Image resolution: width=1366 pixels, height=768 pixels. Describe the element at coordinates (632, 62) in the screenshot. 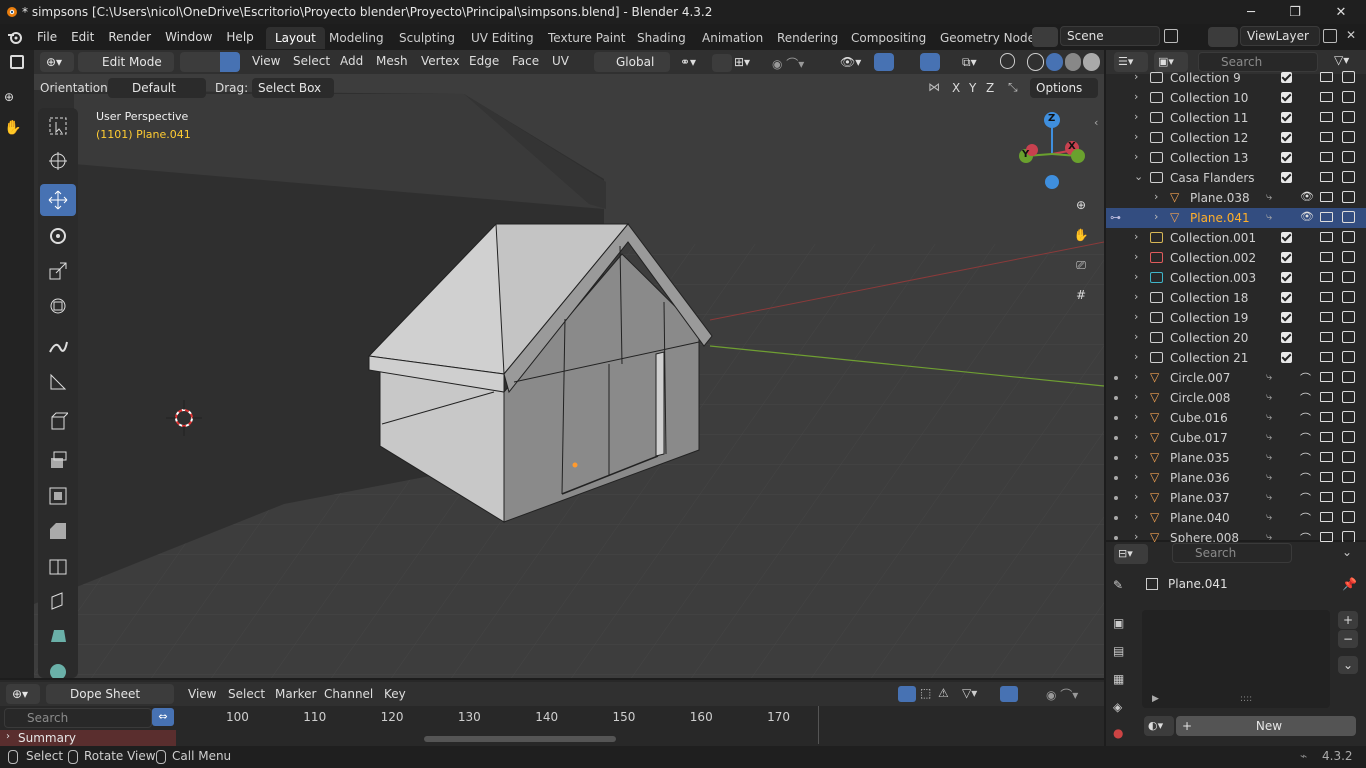

I see `transform-orientation-dropdown: Global` at that location.